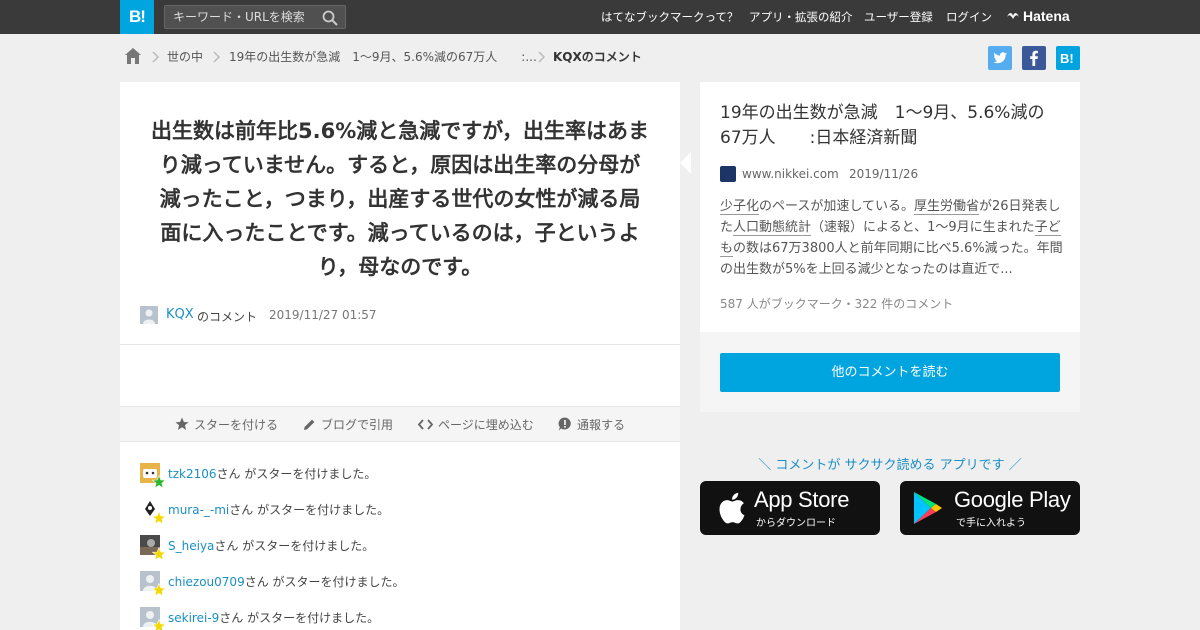 This screenshot has width=1200, height=630. Describe the element at coordinates (802, 499) in the screenshot. I see `app-store-title: App Store` at that location.